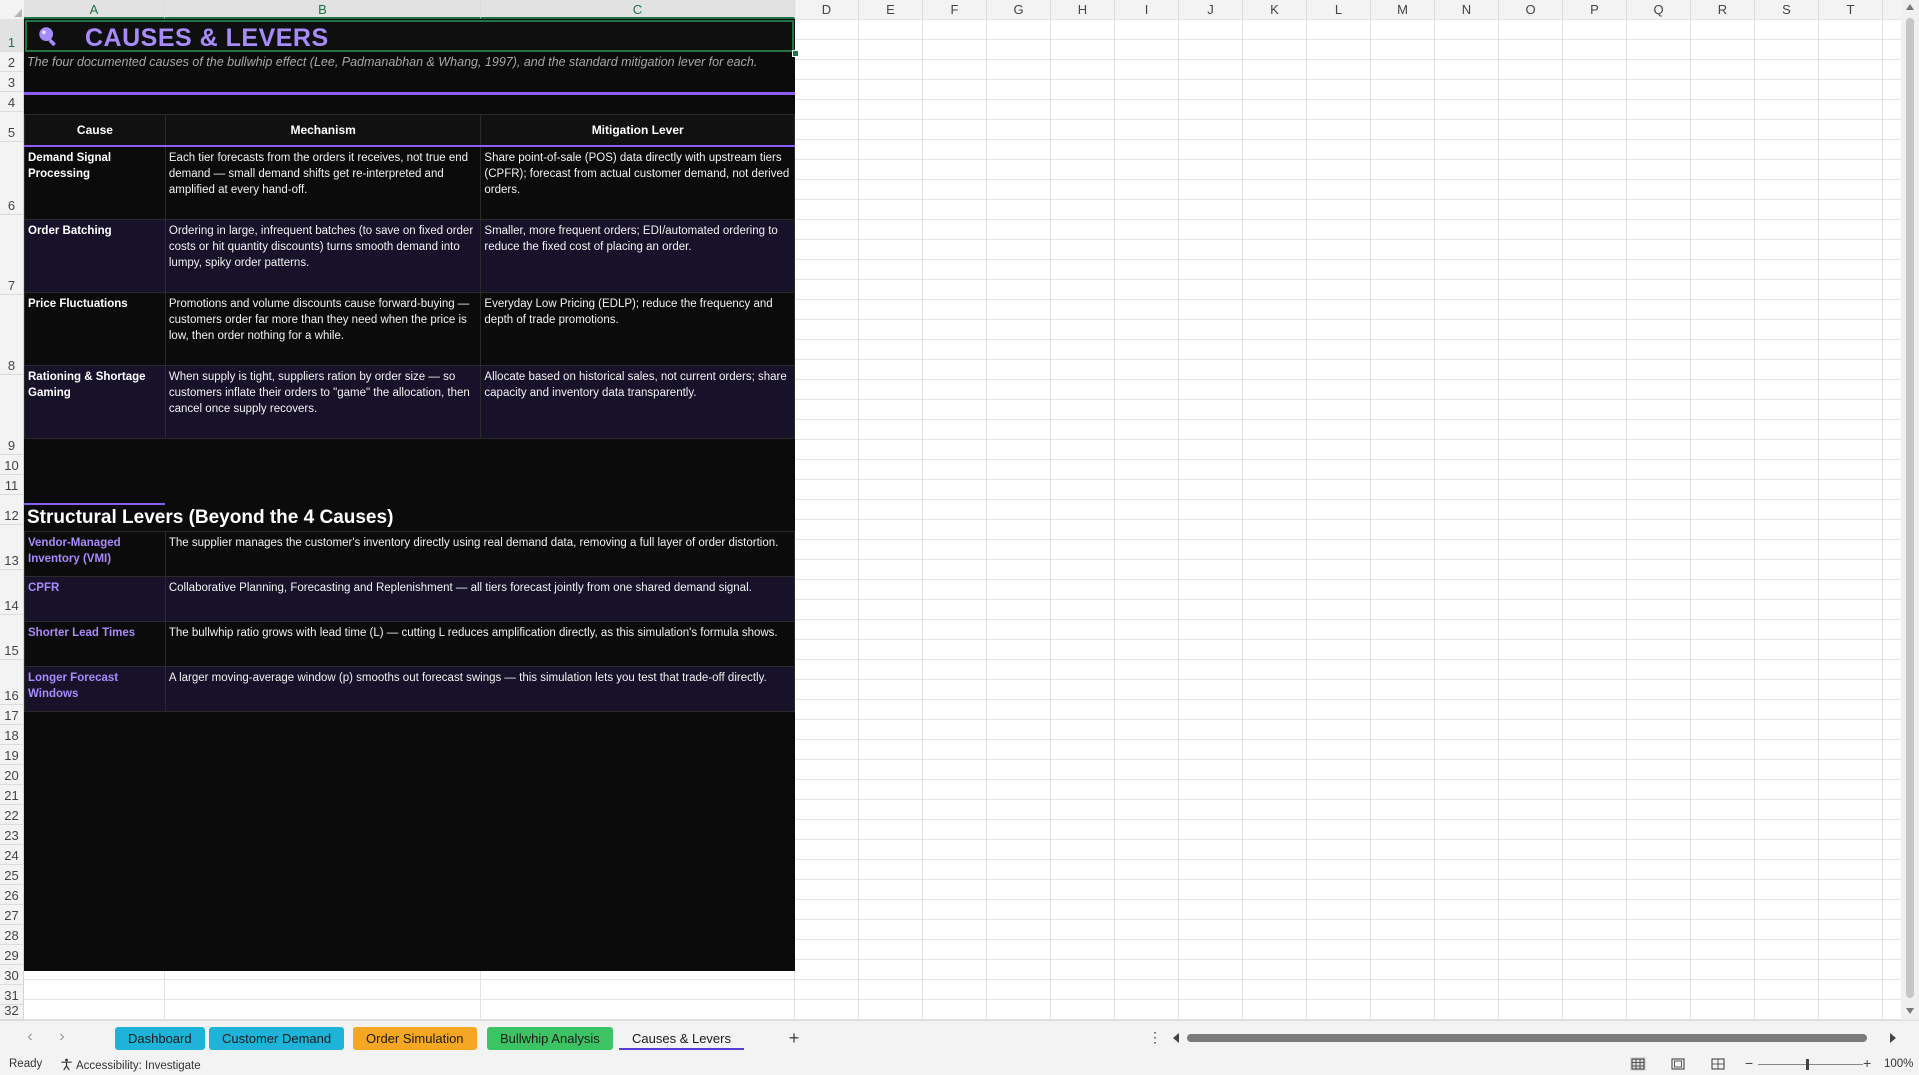  I want to click on scroll-left-icon, so click(1176, 1038).